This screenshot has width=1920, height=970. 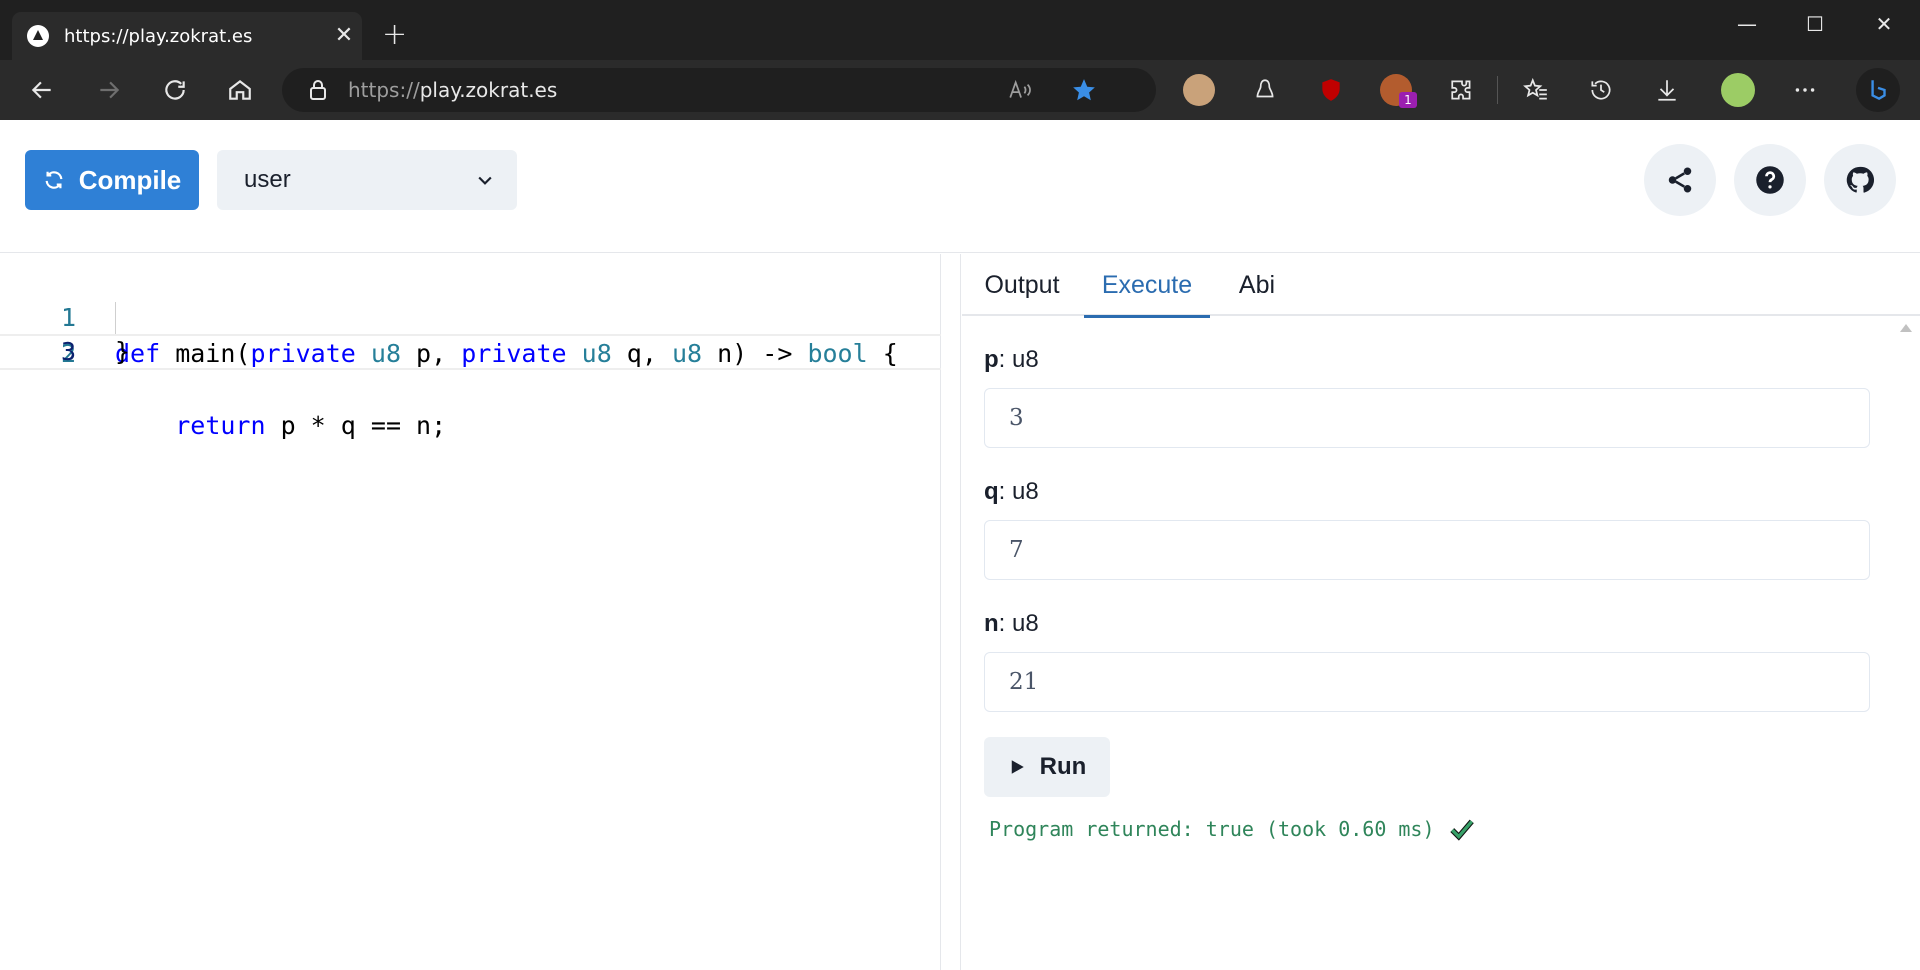 I want to click on favorite-star-icon, so click(x=1084, y=90).